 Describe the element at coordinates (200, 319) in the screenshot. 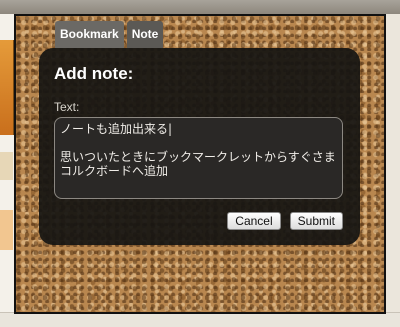

I see `background-bottom-bar` at that location.